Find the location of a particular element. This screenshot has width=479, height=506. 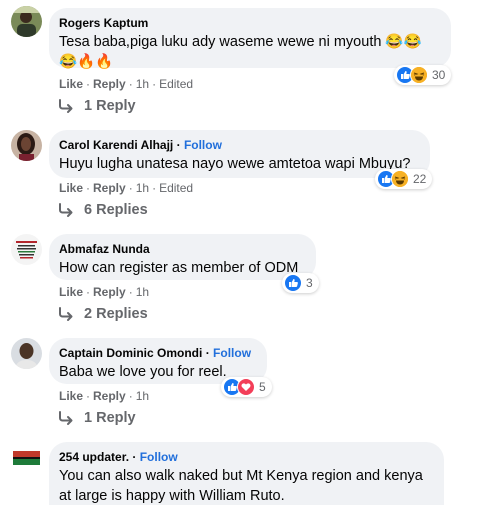

view-replies-button: 6 Replies is located at coordinates (103, 210).